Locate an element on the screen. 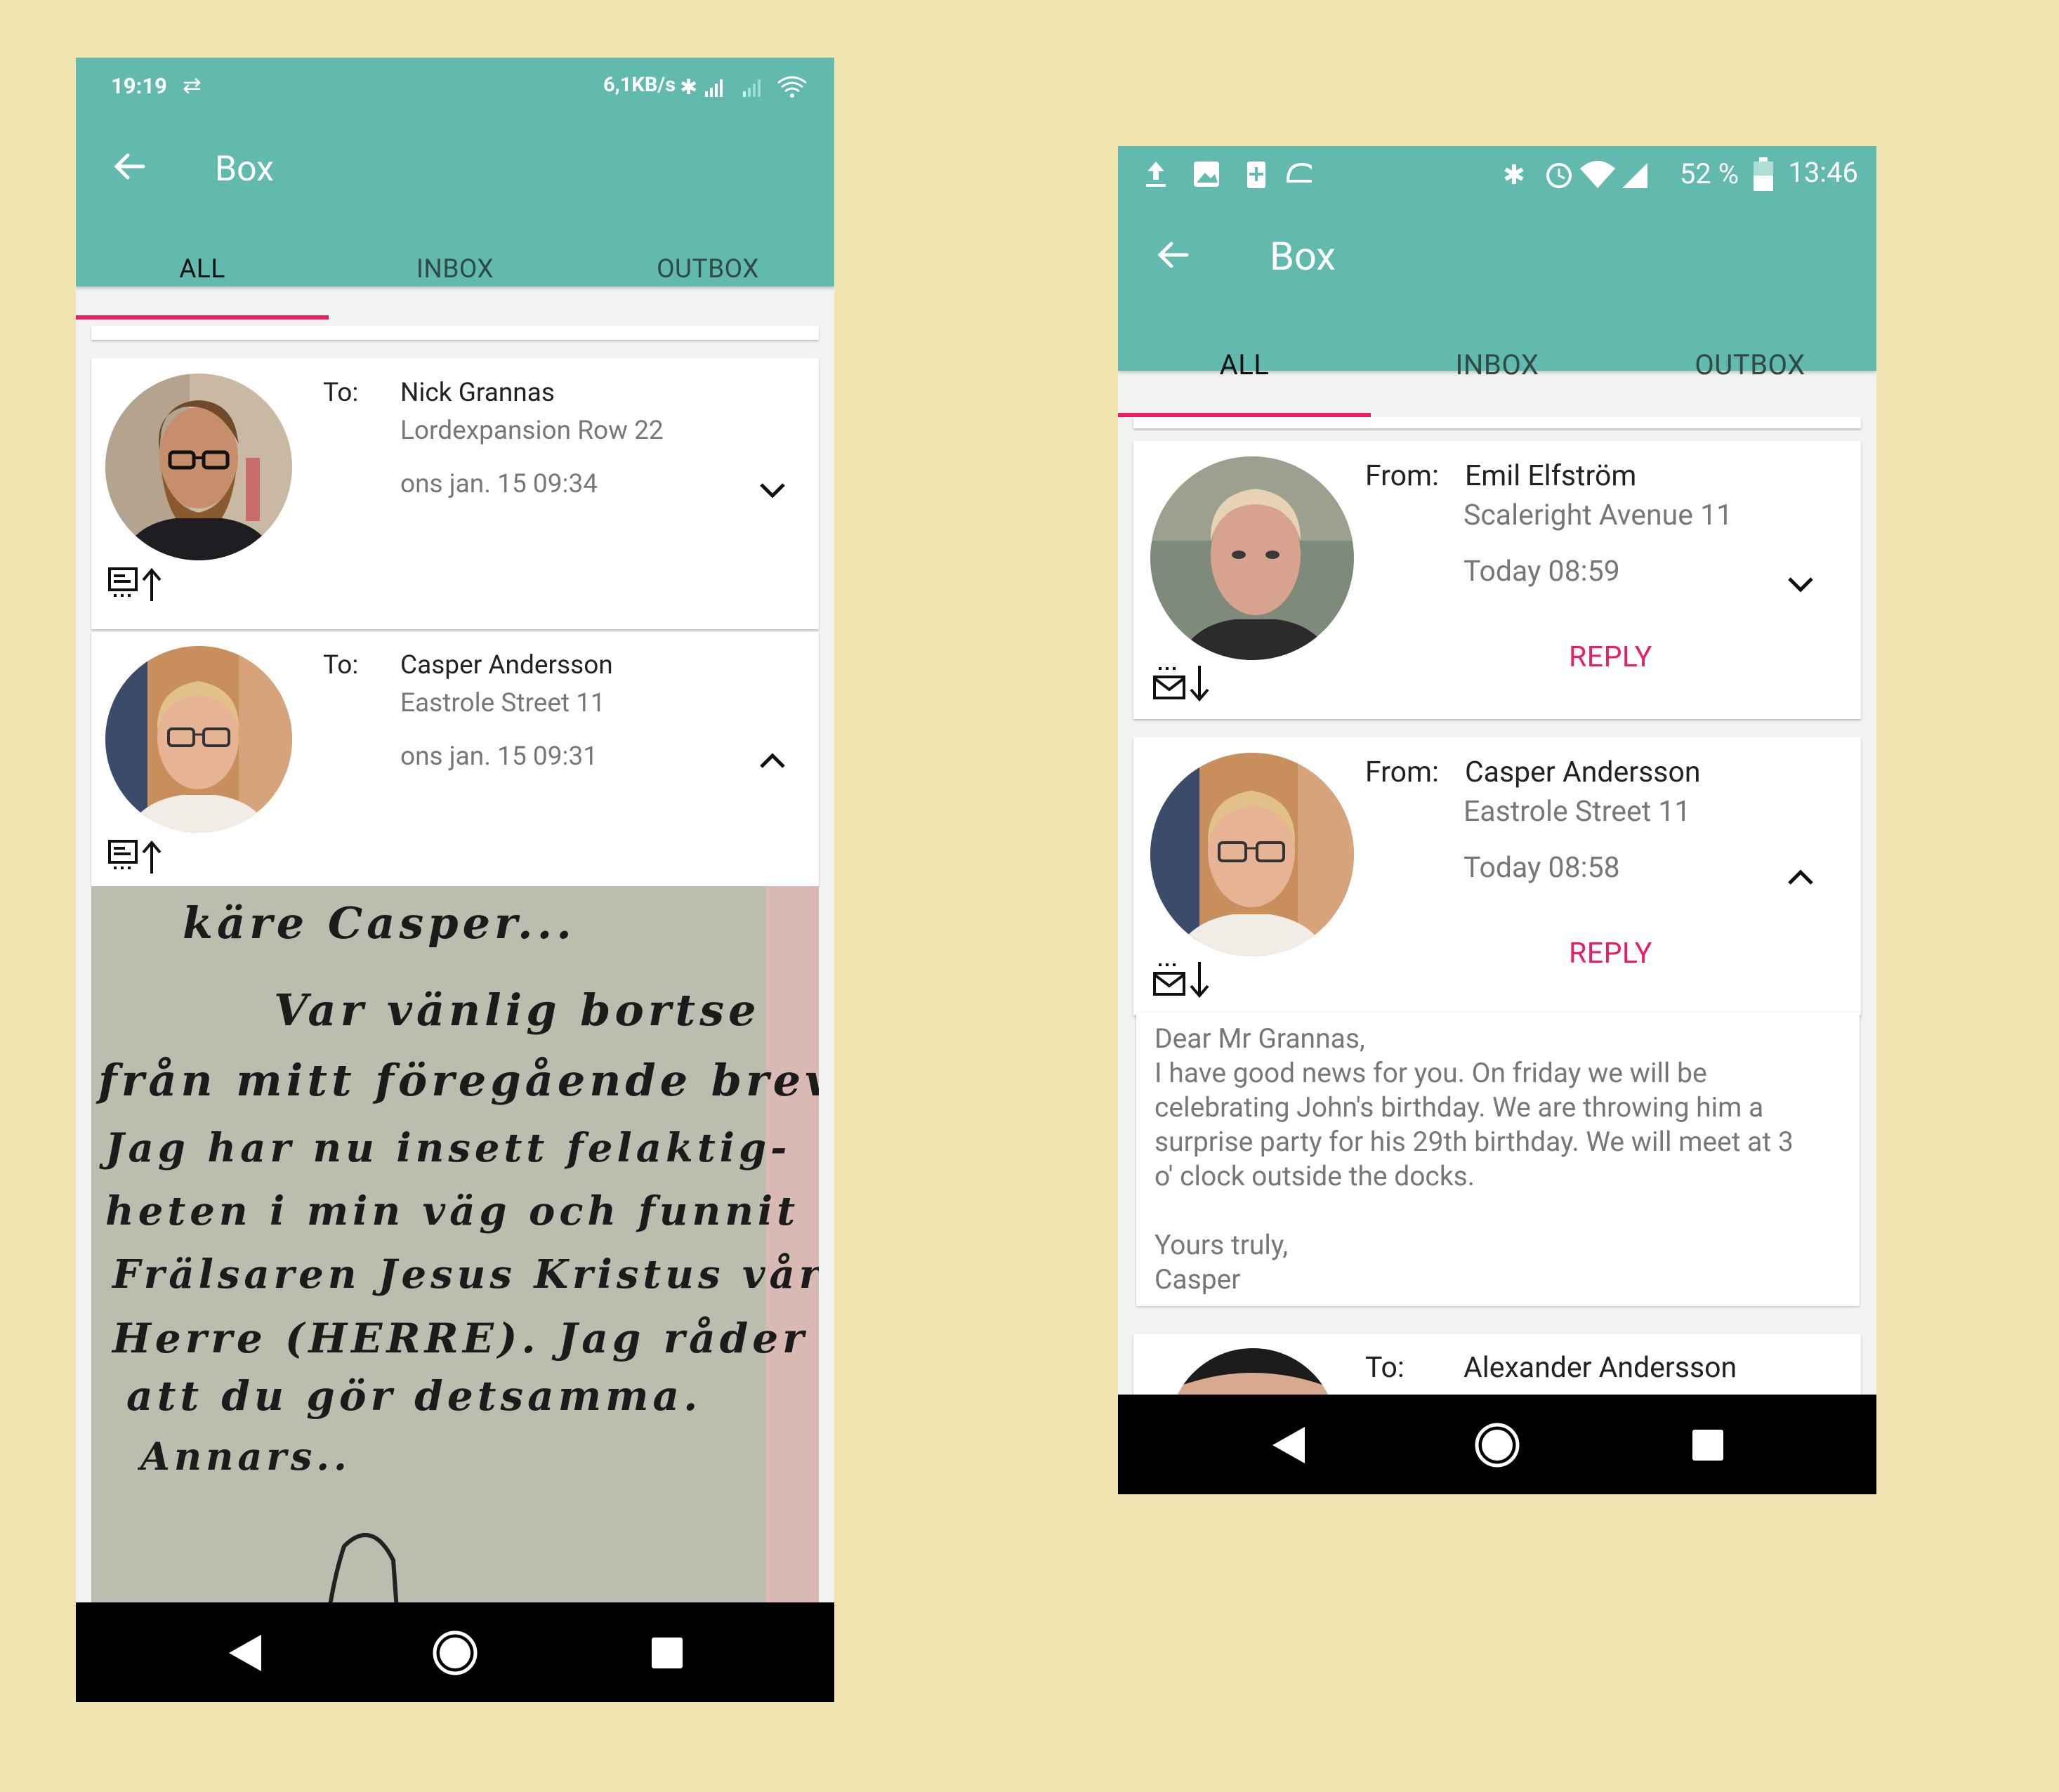 Image resolution: width=2059 pixels, height=1792 pixels. sender-address: Scaleright Avenue 11 is located at coordinates (1598, 515).